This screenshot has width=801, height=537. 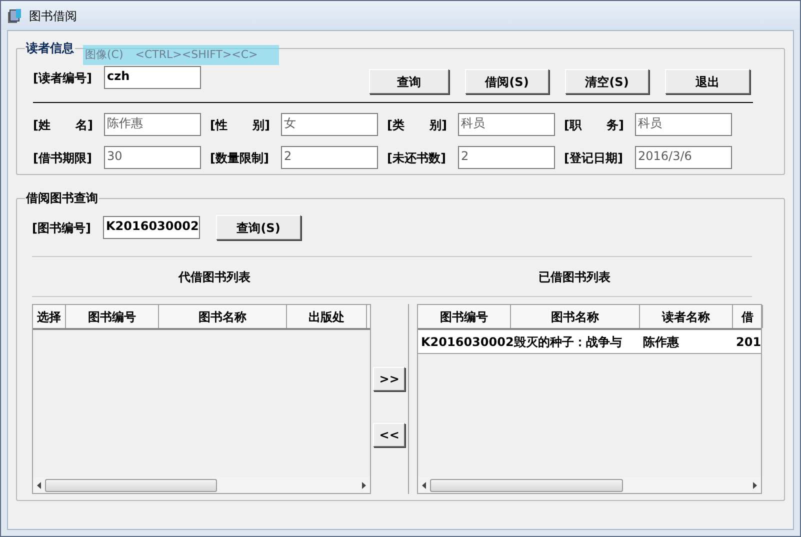 I want to click on column-header: 出版处, so click(x=327, y=316).